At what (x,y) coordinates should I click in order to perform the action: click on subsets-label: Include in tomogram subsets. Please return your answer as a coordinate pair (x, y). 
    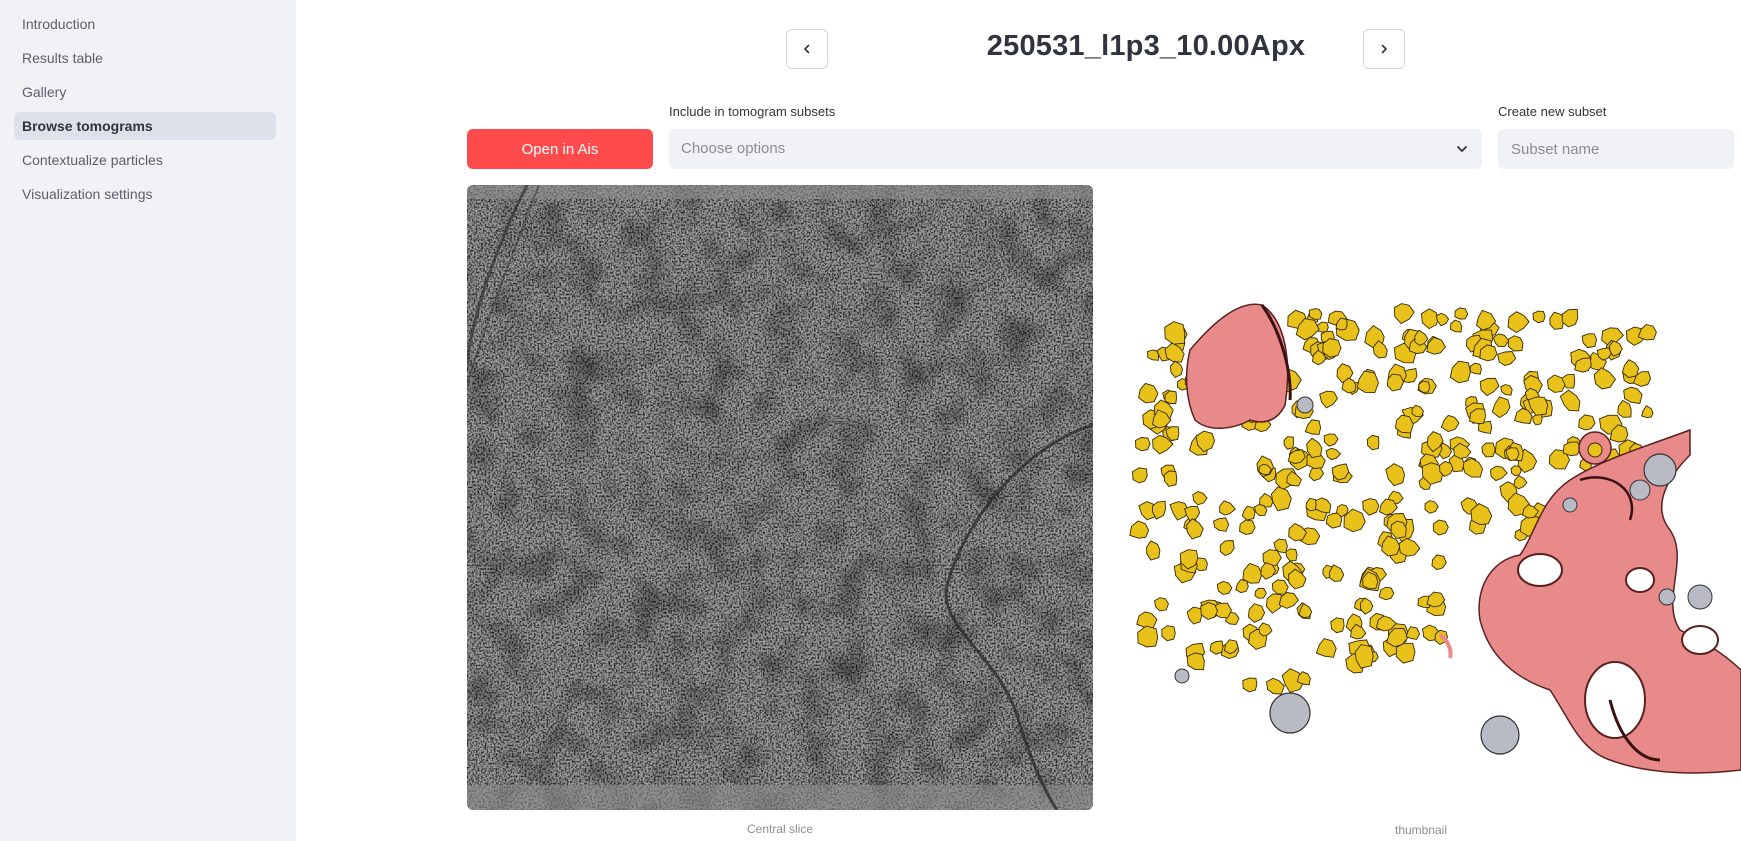
    Looking at the image, I should click on (752, 111).